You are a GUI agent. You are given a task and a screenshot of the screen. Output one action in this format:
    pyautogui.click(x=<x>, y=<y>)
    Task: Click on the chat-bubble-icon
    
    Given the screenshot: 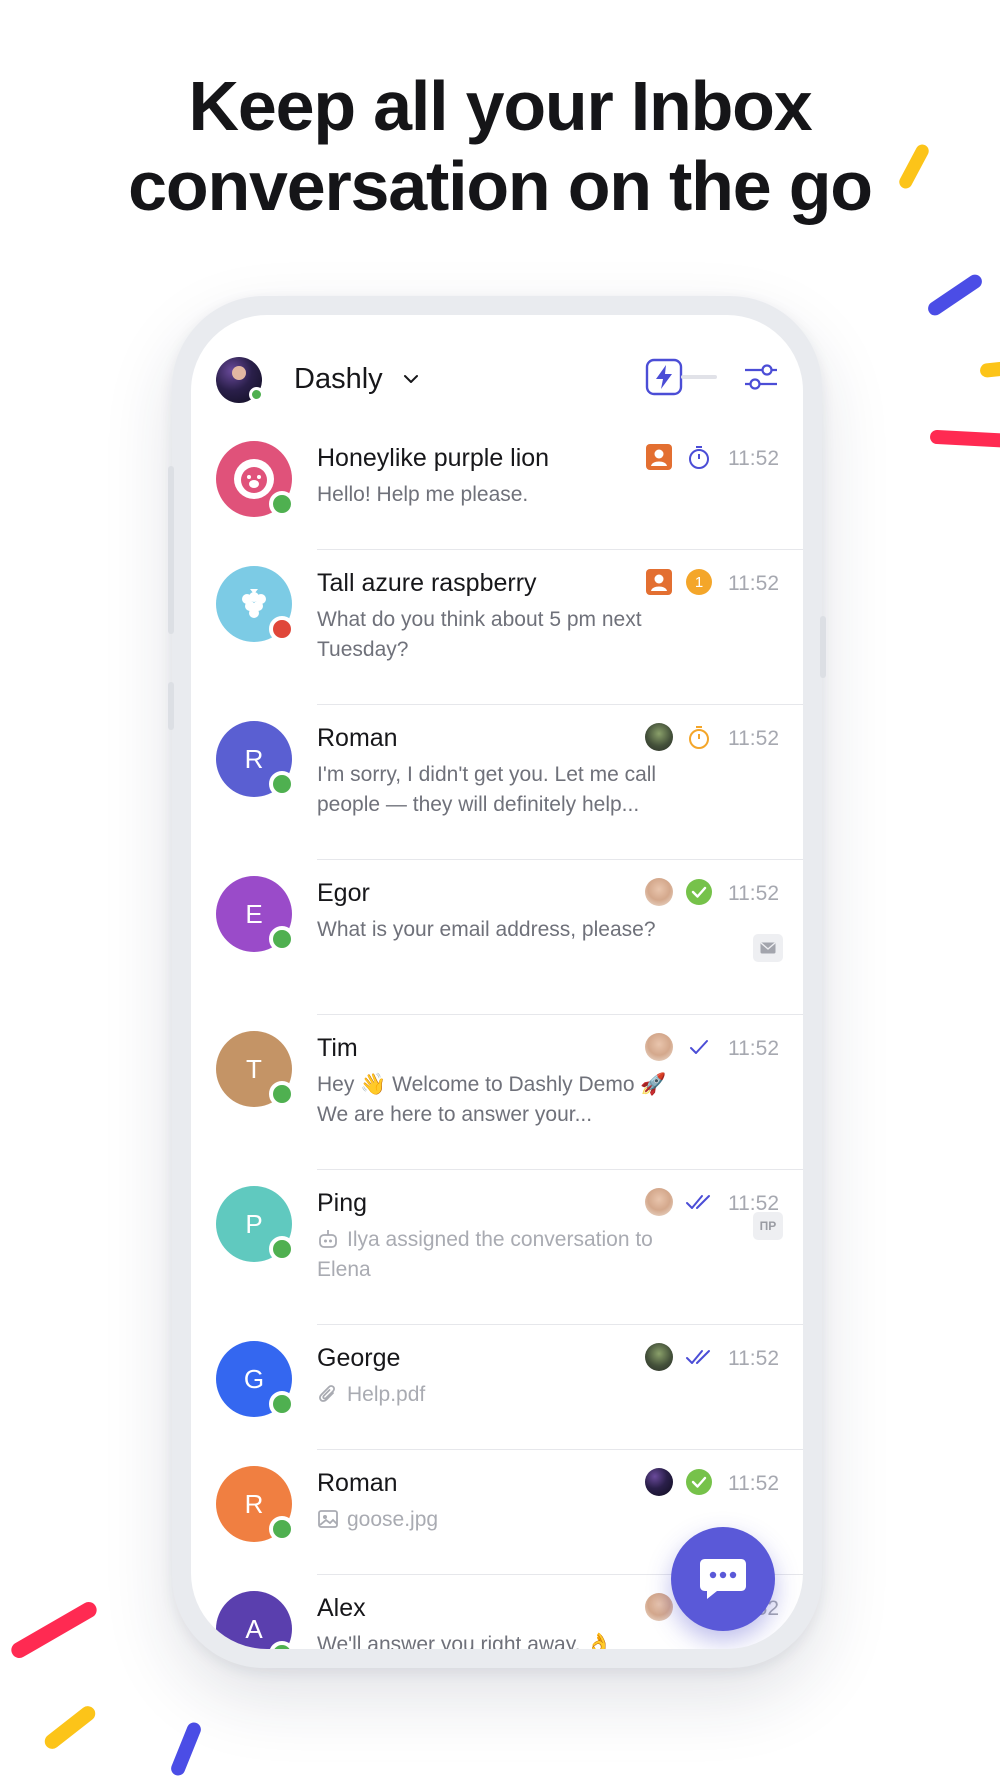 What is the action you would take?
    pyautogui.click(x=723, y=1579)
    